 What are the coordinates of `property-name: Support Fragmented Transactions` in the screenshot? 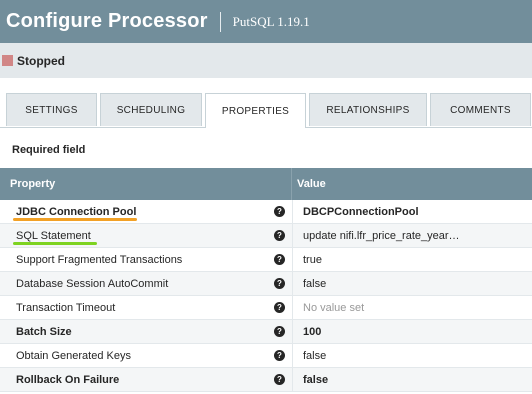 It's located at (99, 260).